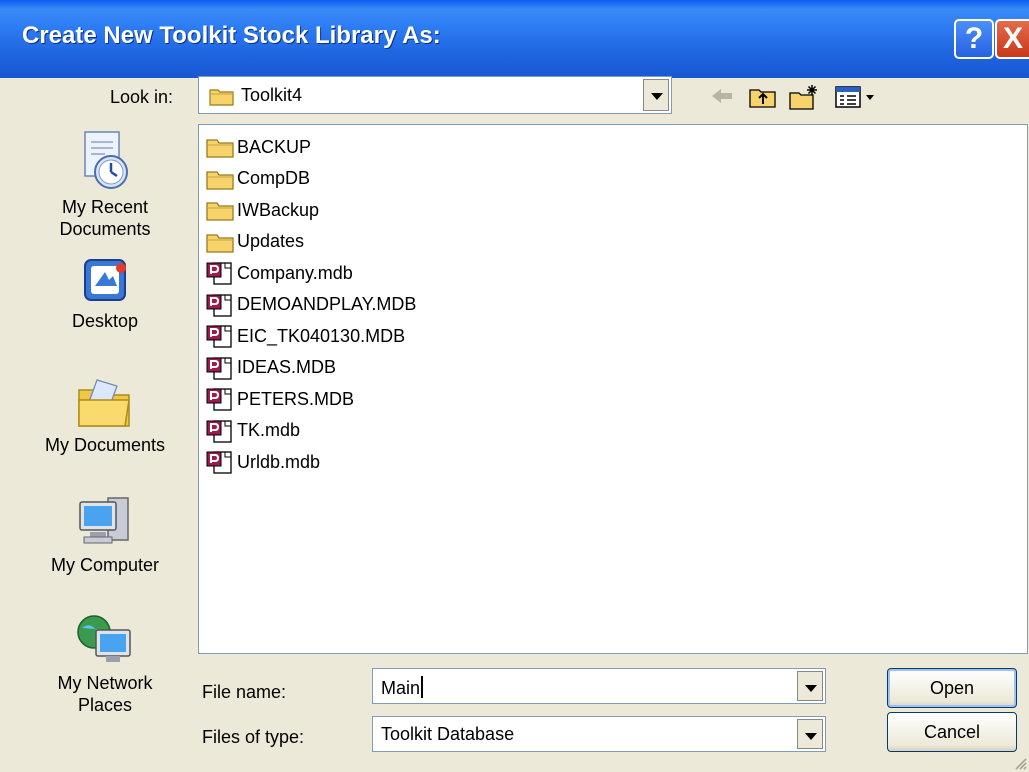 This screenshot has width=1029, height=772. I want to click on file-name: DEMOANDPLAY.MDB, so click(327, 304).